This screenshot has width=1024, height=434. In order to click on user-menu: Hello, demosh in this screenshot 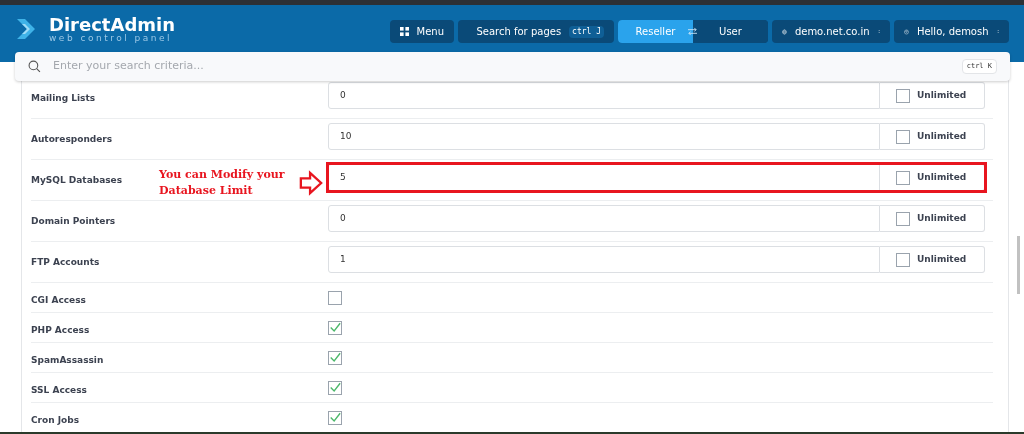, I will do `click(951, 31)`.